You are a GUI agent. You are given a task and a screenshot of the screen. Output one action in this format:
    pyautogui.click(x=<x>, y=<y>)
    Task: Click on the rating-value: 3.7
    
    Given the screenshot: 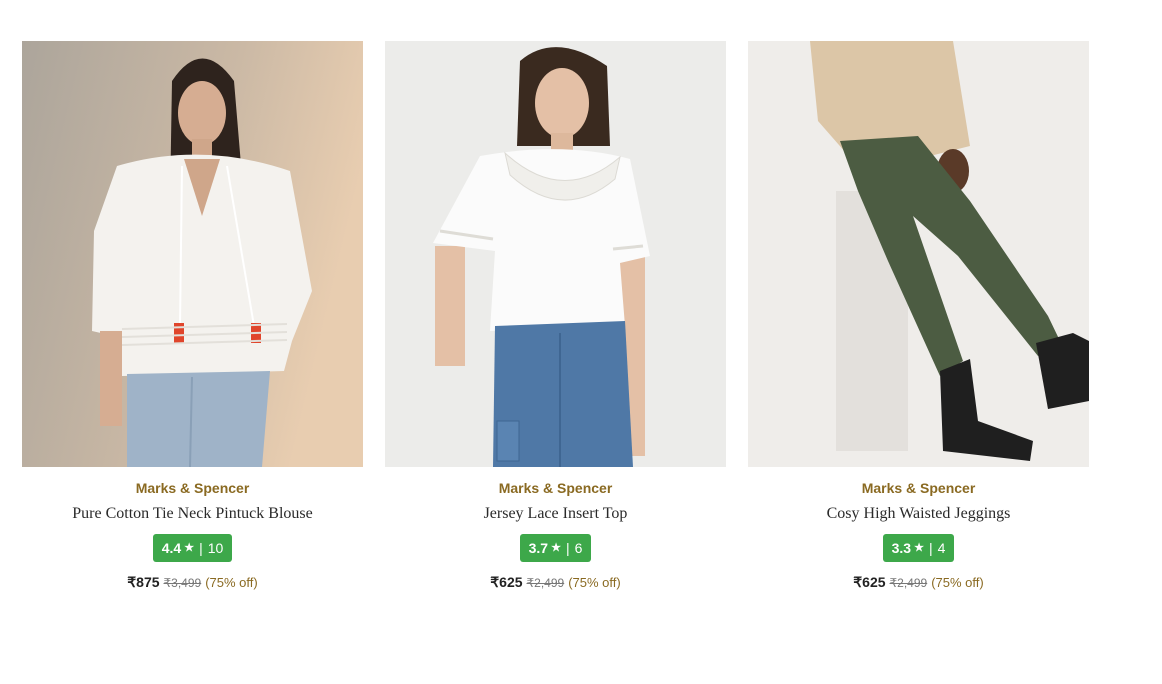 What is the action you would take?
    pyautogui.click(x=538, y=548)
    